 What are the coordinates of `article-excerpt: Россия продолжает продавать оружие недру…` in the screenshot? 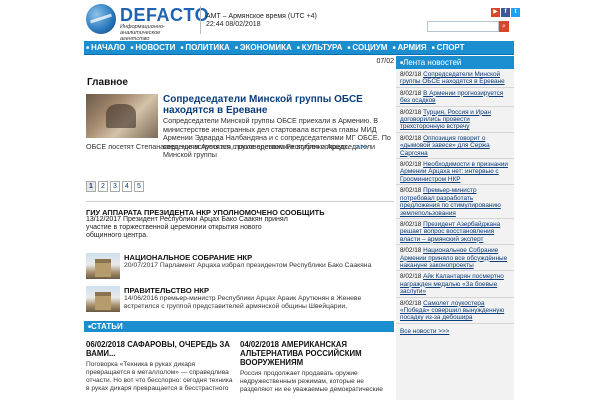 It's located at (311, 381).